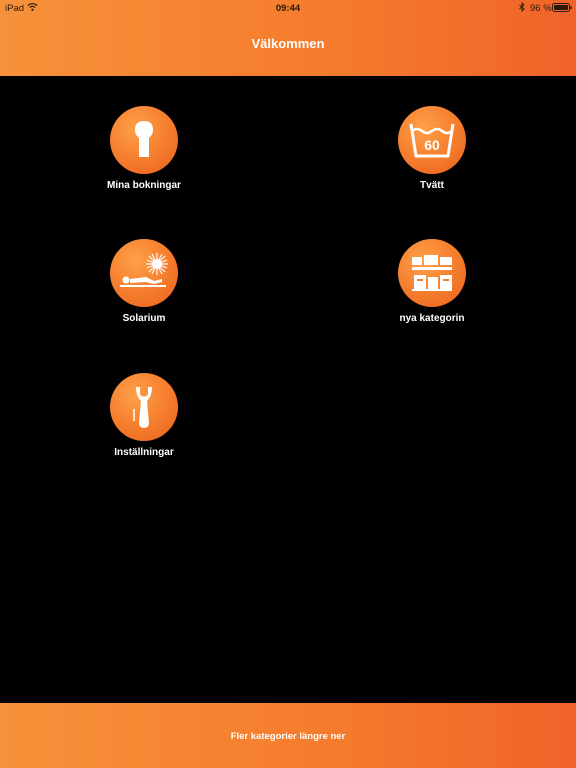 This screenshot has height=768, width=576. What do you see at coordinates (562, 7) in the screenshot?
I see `battery-icon` at bounding box center [562, 7].